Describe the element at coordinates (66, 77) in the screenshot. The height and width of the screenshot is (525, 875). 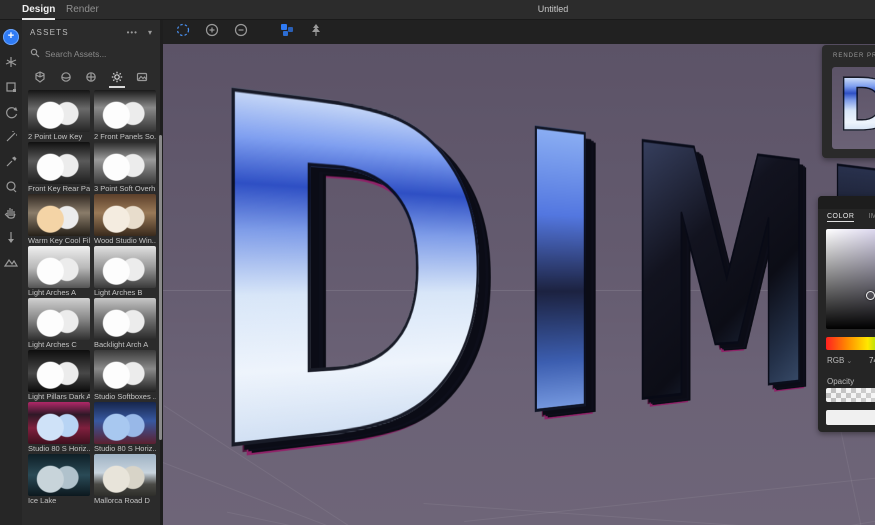
I see `category-materials-sphere-icon` at that location.